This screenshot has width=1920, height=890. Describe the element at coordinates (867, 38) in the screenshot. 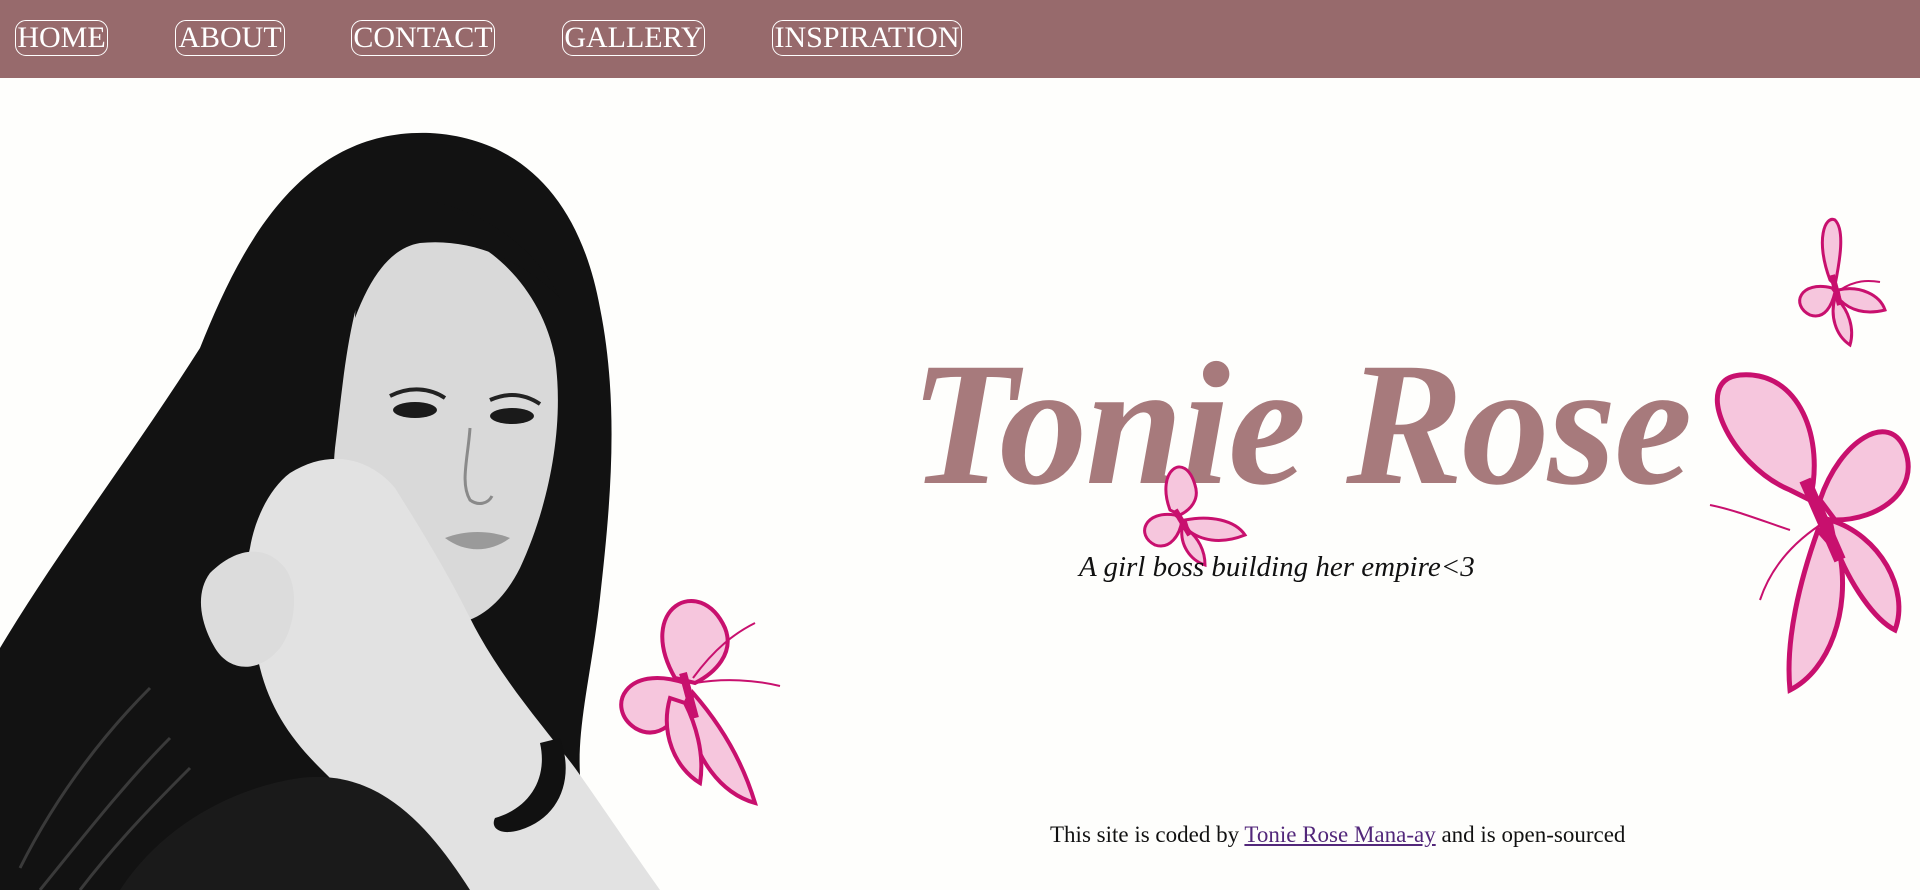

I see `nav-inspiration-button: INSPIRATION` at that location.